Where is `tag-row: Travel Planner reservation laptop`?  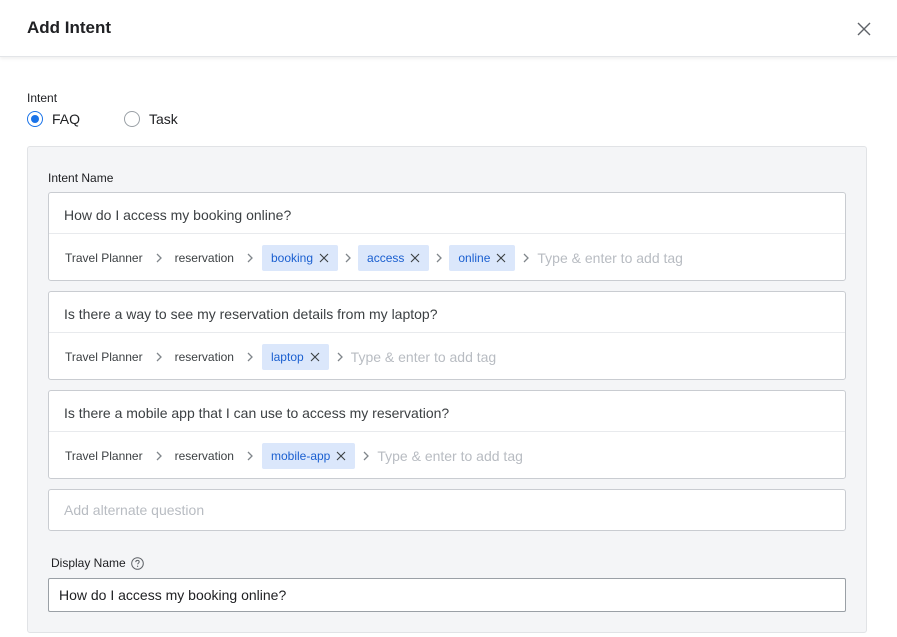 tag-row: Travel Planner reservation laptop is located at coordinates (303, 357).